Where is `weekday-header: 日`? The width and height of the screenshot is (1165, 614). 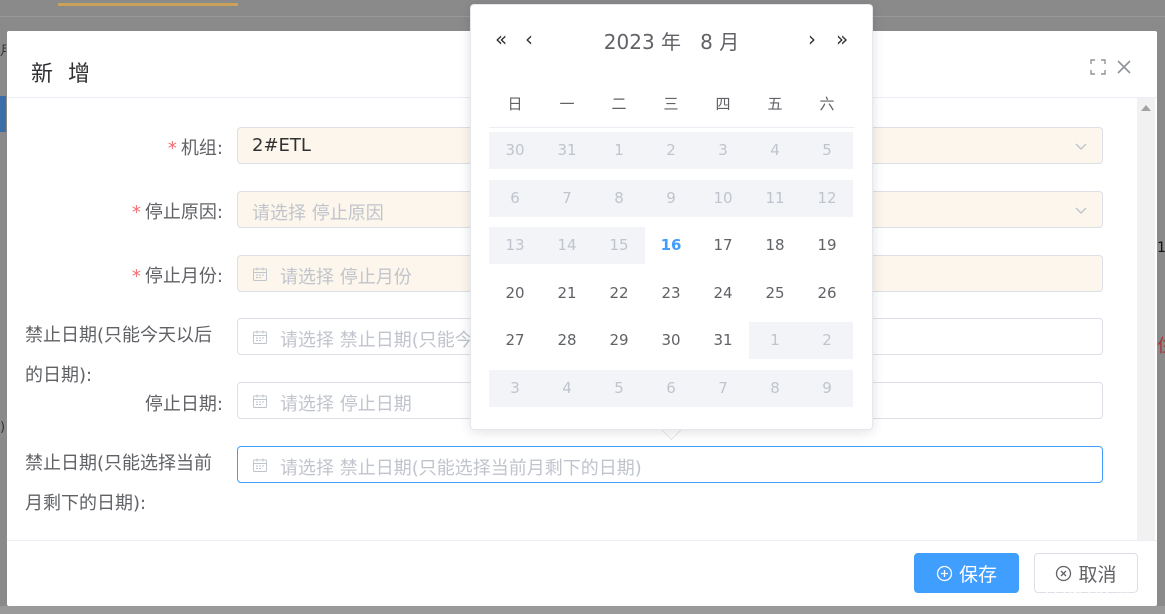
weekday-header: 日 is located at coordinates (515, 104).